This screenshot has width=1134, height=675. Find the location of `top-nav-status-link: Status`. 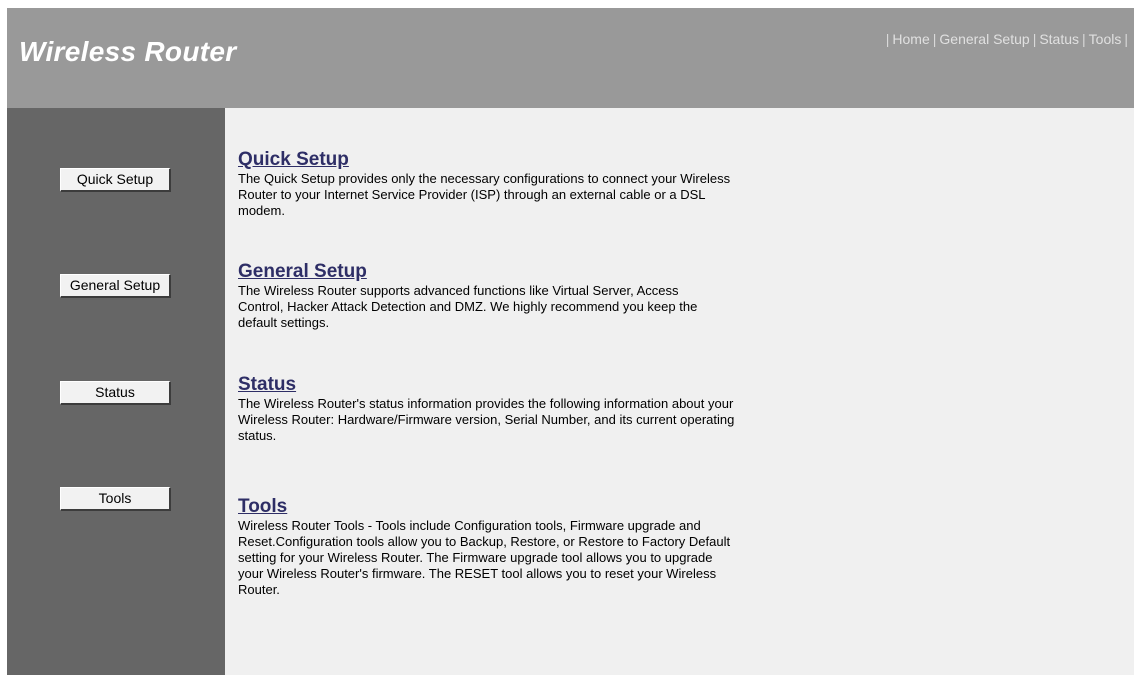

top-nav-status-link: Status is located at coordinates (1059, 39).